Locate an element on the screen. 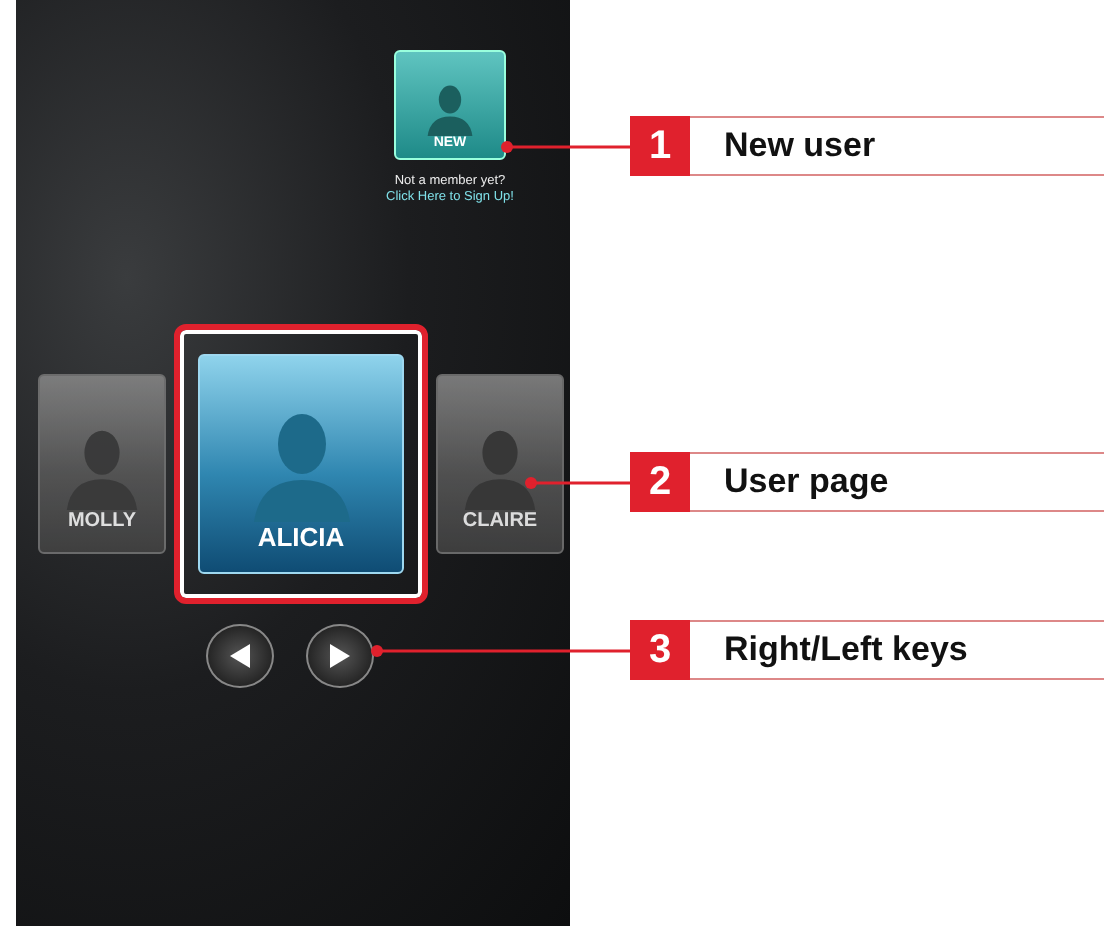 The width and height of the screenshot is (1104, 926). left-arrow-icon is located at coordinates (240, 656).